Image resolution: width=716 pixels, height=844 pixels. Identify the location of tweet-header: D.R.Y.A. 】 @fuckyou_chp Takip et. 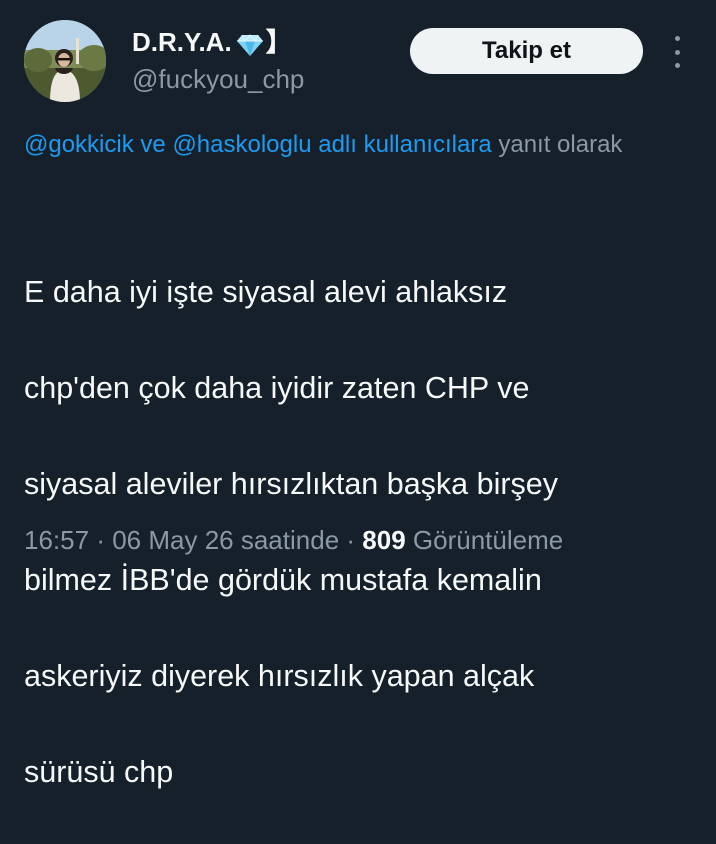
(358, 62).